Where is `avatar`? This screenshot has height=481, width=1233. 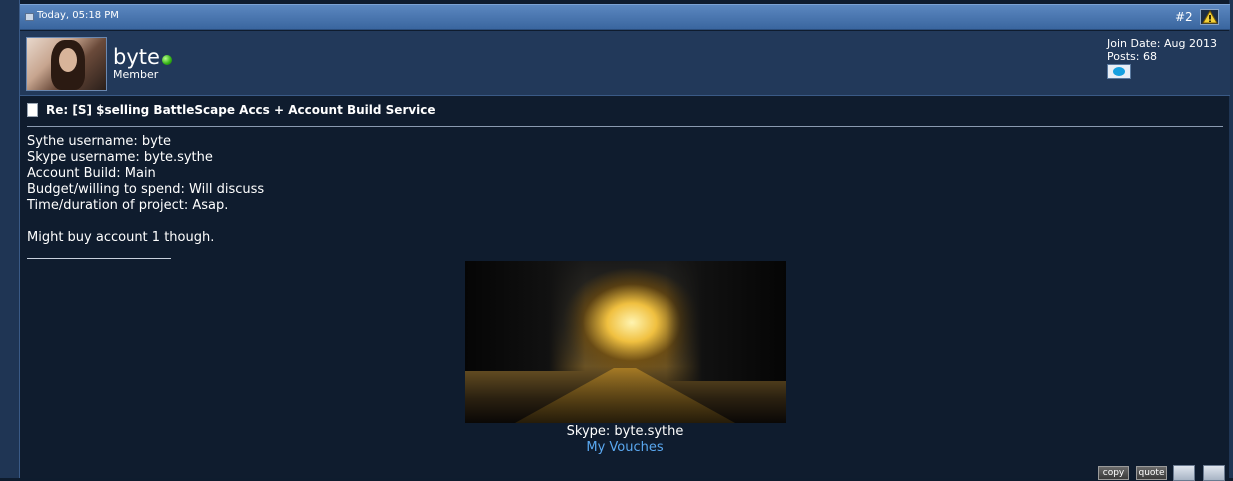 avatar is located at coordinates (66, 64).